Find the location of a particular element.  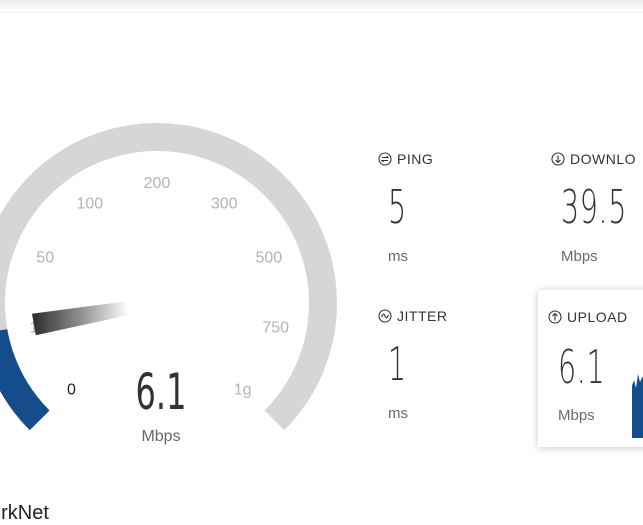

upload-label-text: UPLOAD is located at coordinates (597, 317).